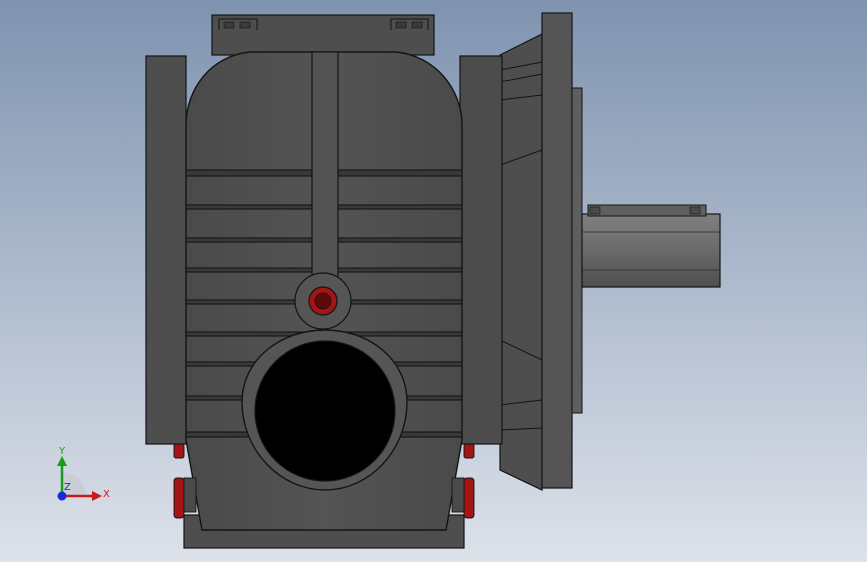 This screenshot has width=867, height=562. I want to click on shaft-body, so click(651, 250).